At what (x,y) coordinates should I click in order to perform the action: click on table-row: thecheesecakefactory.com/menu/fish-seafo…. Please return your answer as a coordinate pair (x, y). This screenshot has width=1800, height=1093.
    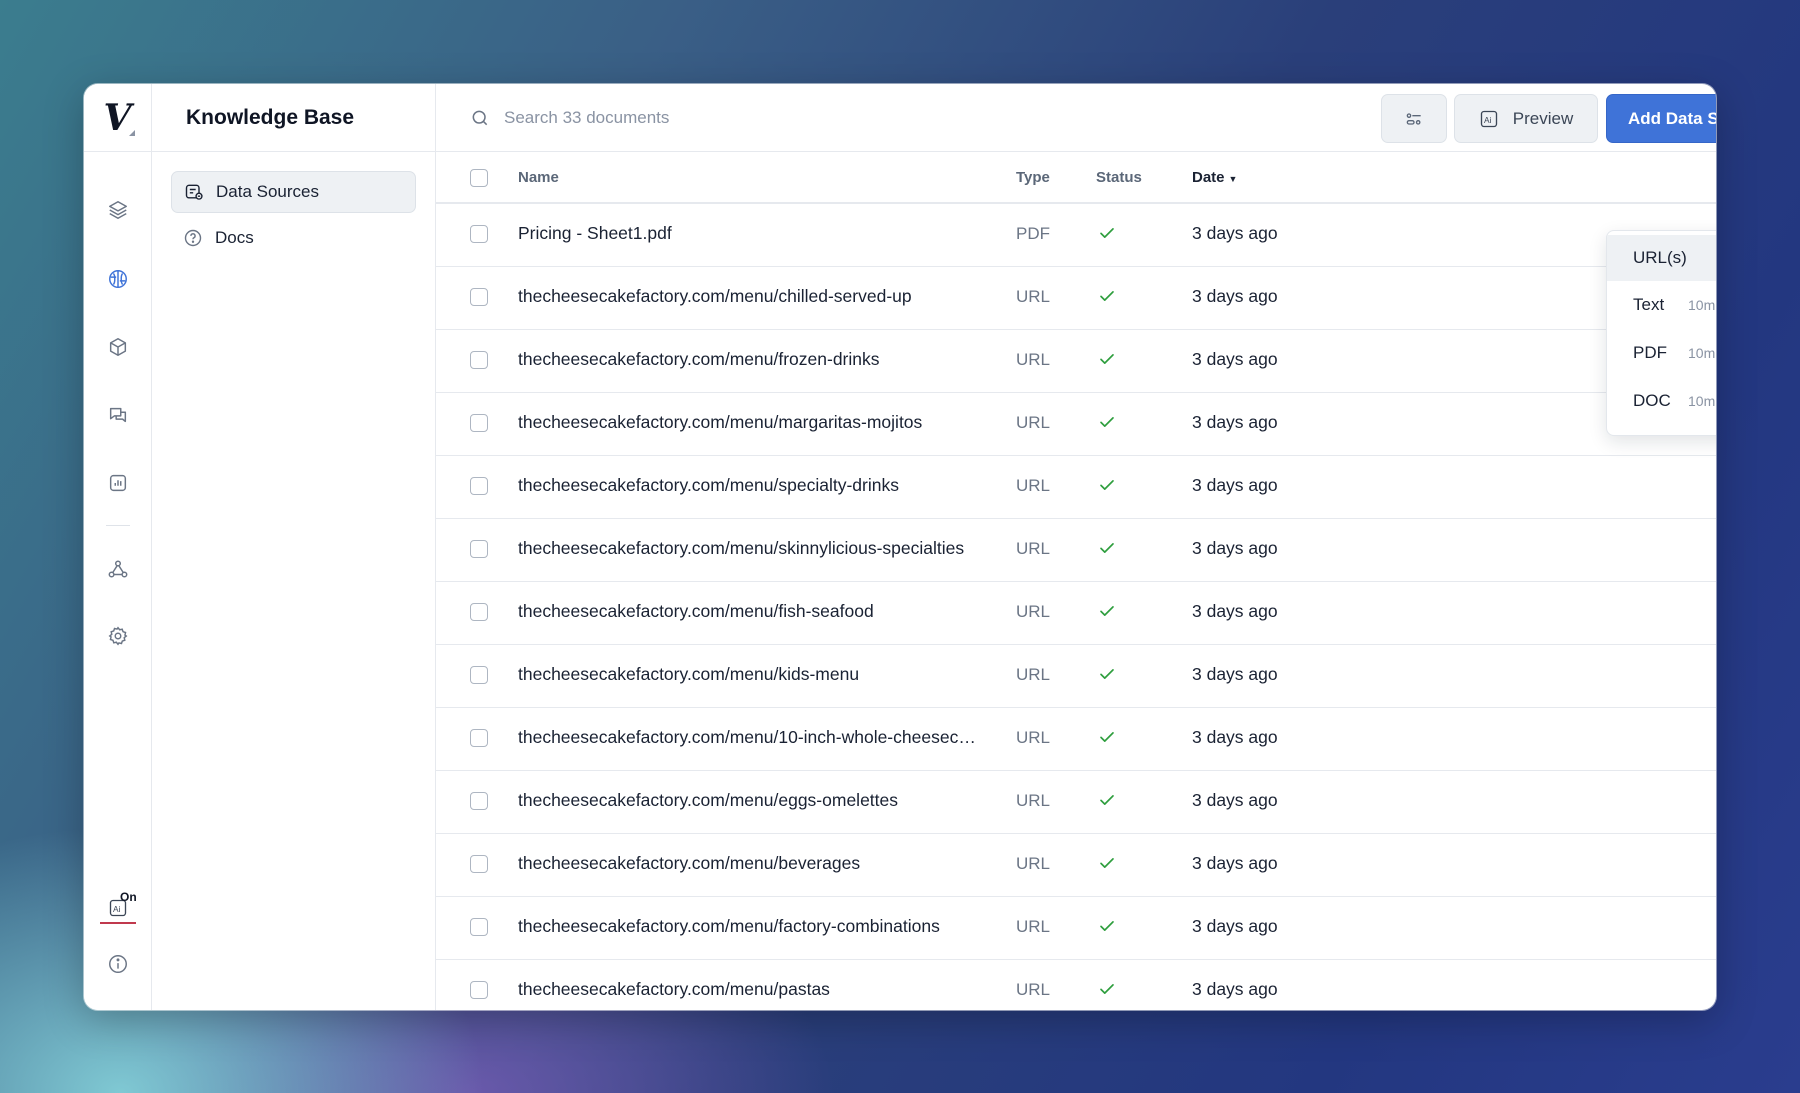
    Looking at the image, I should click on (1076, 613).